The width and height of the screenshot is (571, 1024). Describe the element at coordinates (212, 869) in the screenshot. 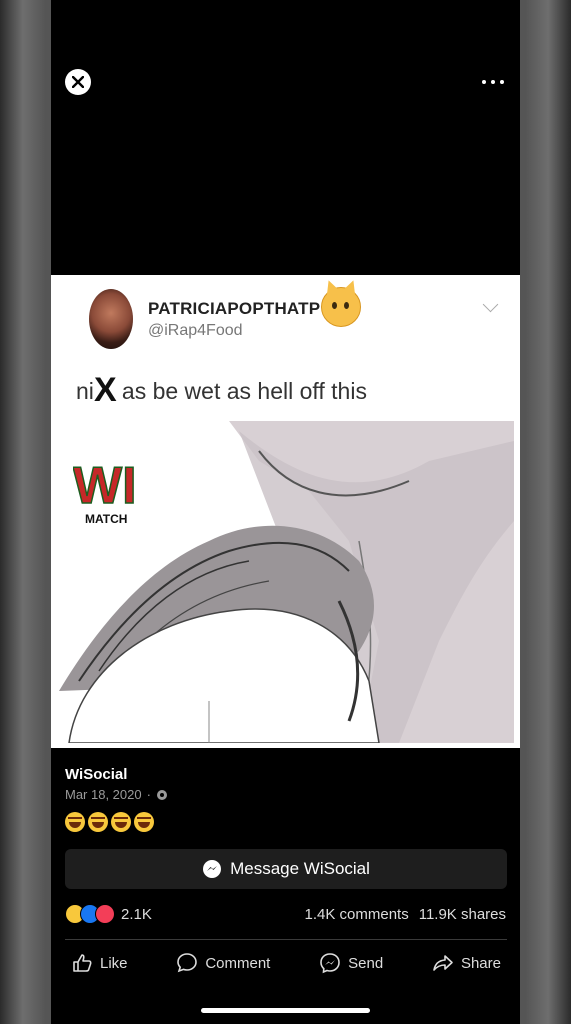

I see `messenger-icon` at that location.